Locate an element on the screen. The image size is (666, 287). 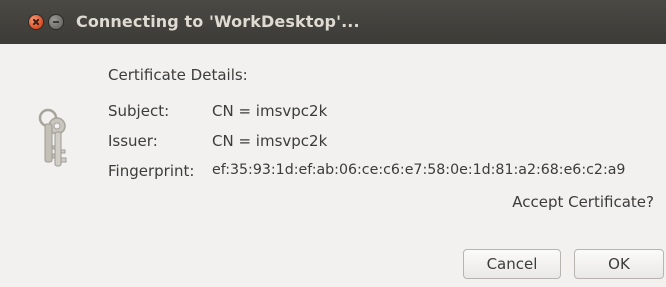
fingerprint-label: Fingerprint: is located at coordinates (151, 171).